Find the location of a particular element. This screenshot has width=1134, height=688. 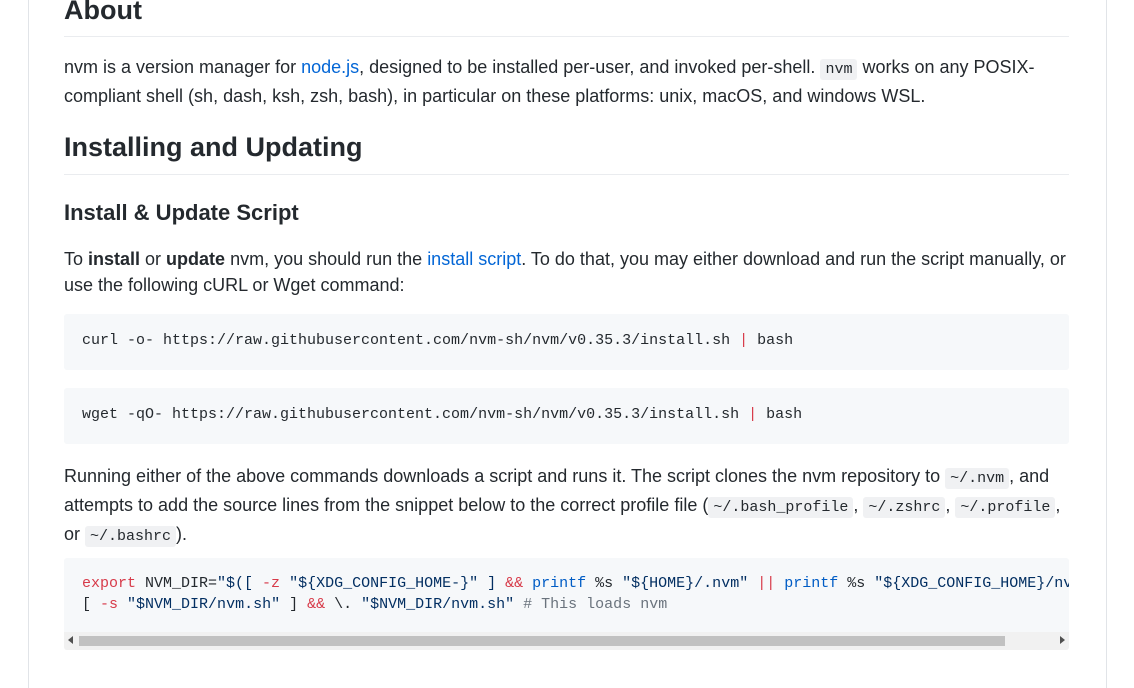

snippet-l2-f: "$NVM_DIR/nvm.sh" is located at coordinates (438, 604).